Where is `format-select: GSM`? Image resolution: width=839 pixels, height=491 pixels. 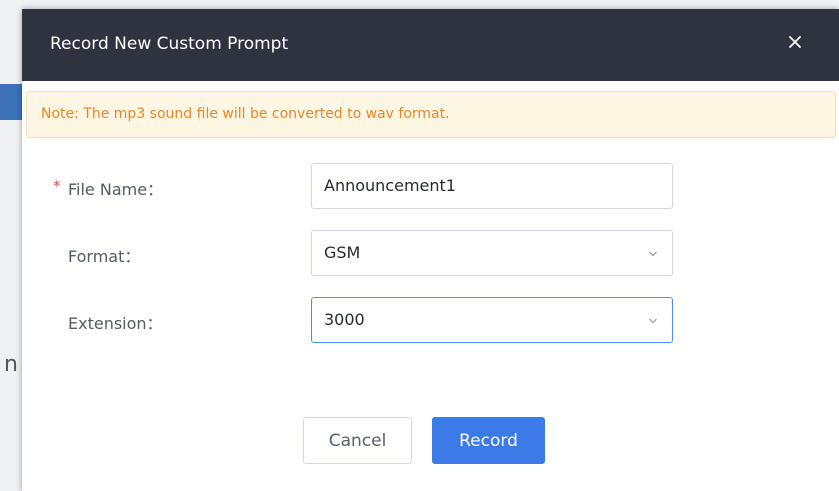
format-select: GSM is located at coordinates (492, 253).